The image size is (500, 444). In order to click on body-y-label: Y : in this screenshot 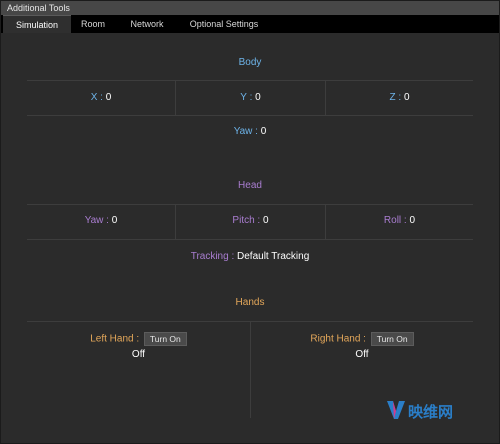, I will do `click(246, 97)`.